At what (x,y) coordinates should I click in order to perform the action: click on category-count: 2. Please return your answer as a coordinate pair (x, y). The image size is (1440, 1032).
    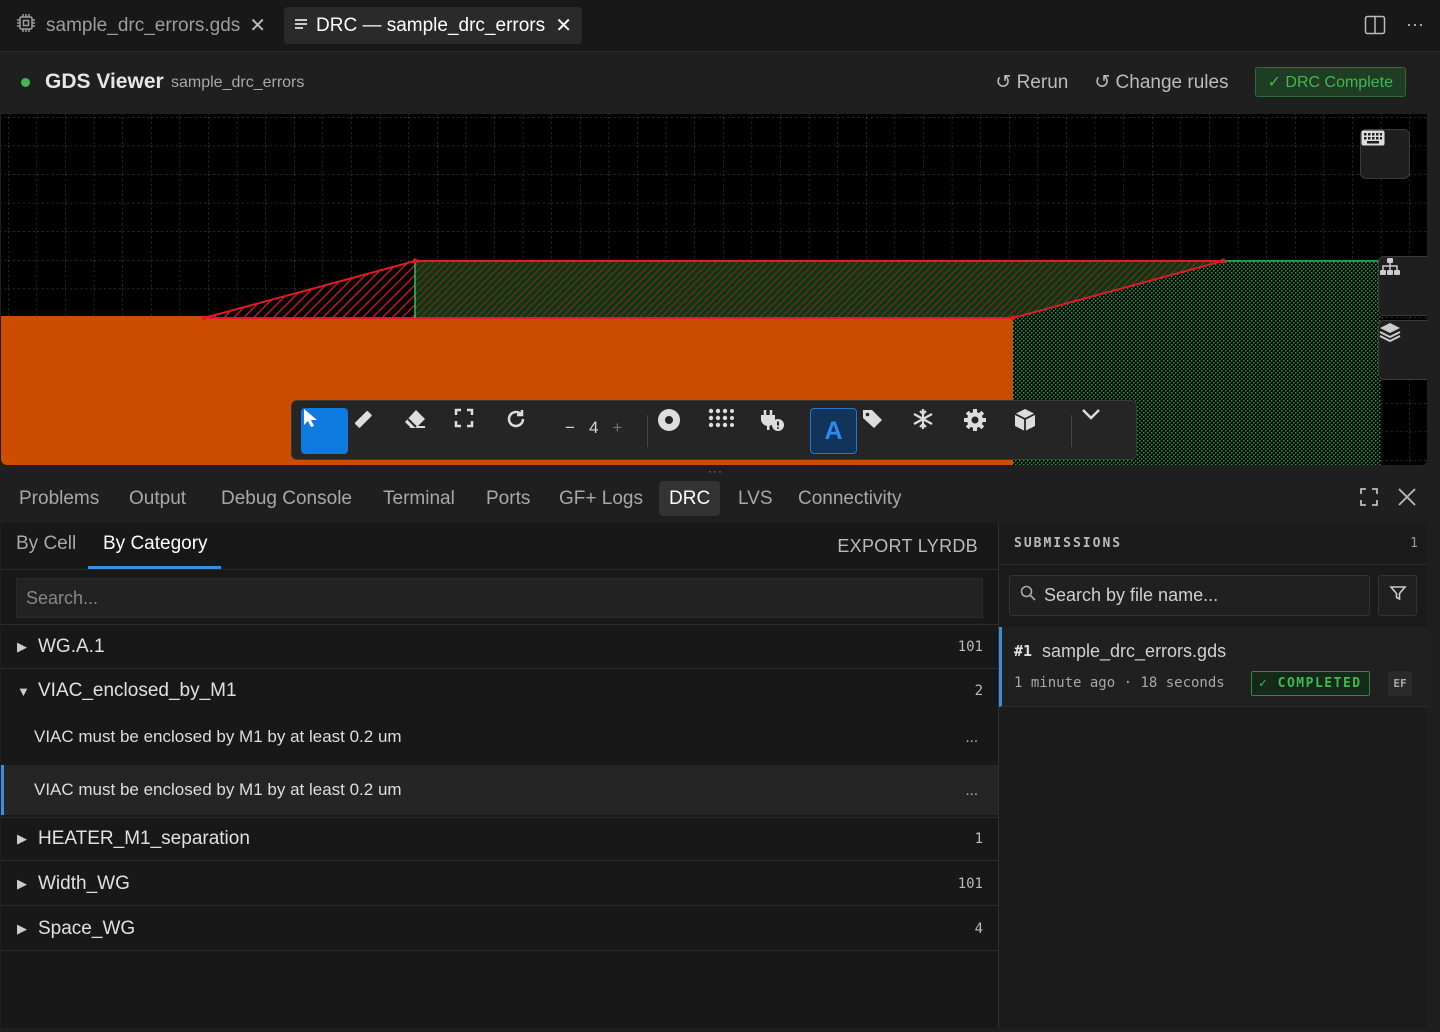
    Looking at the image, I should click on (978, 691).